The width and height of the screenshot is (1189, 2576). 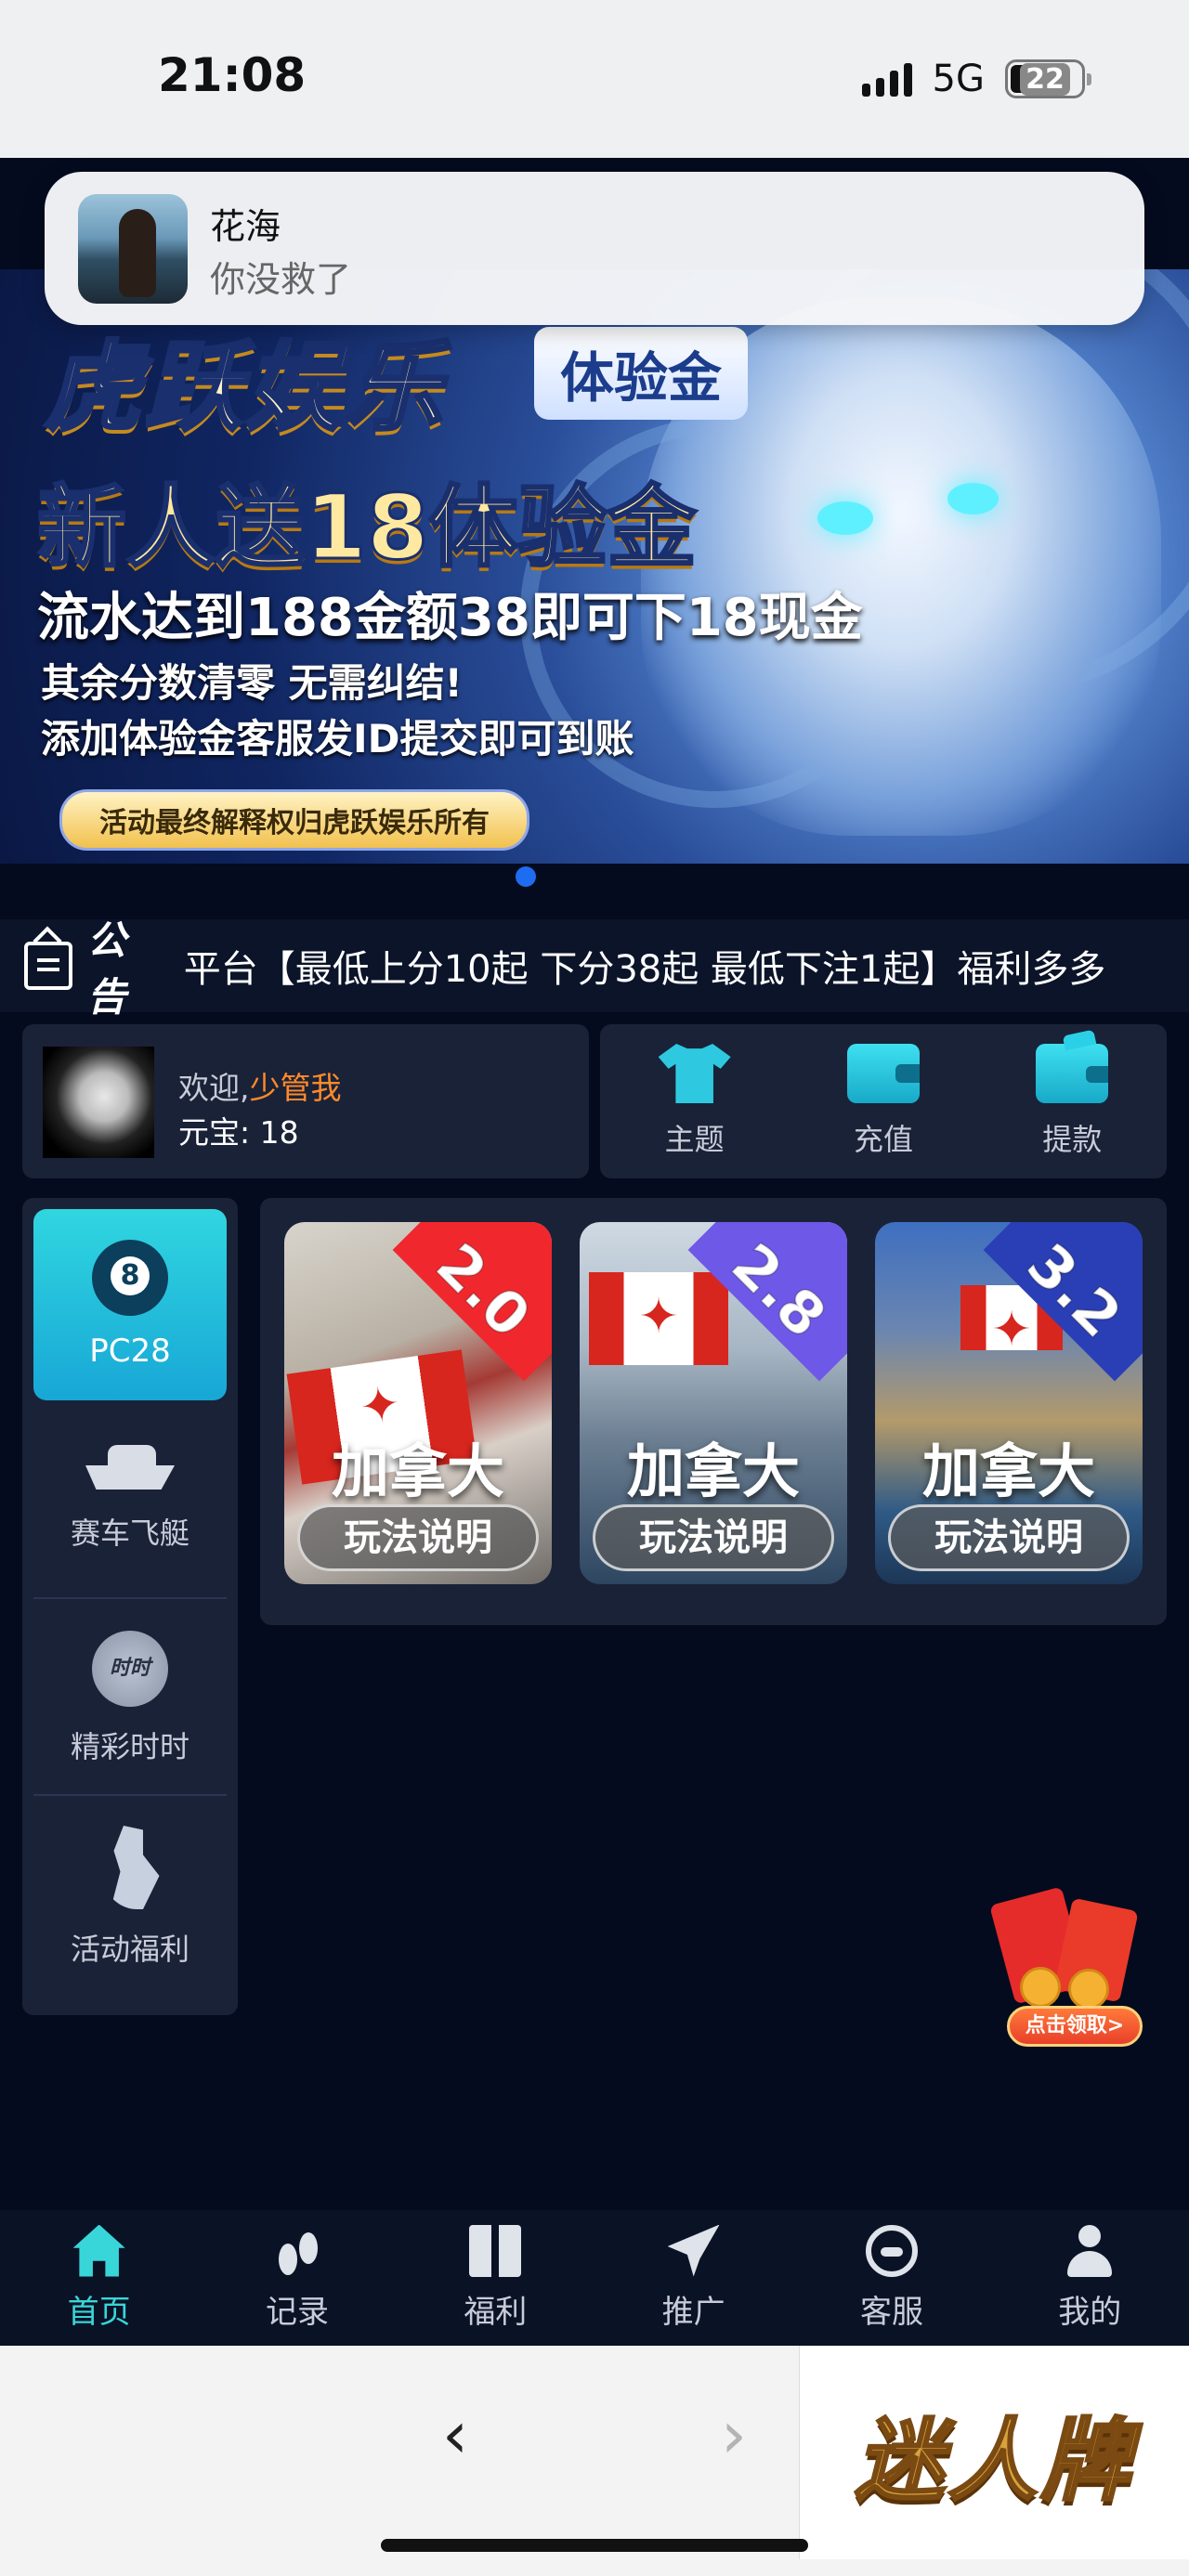 I want to click on wallet-icon, so click(x=883, y=1073).